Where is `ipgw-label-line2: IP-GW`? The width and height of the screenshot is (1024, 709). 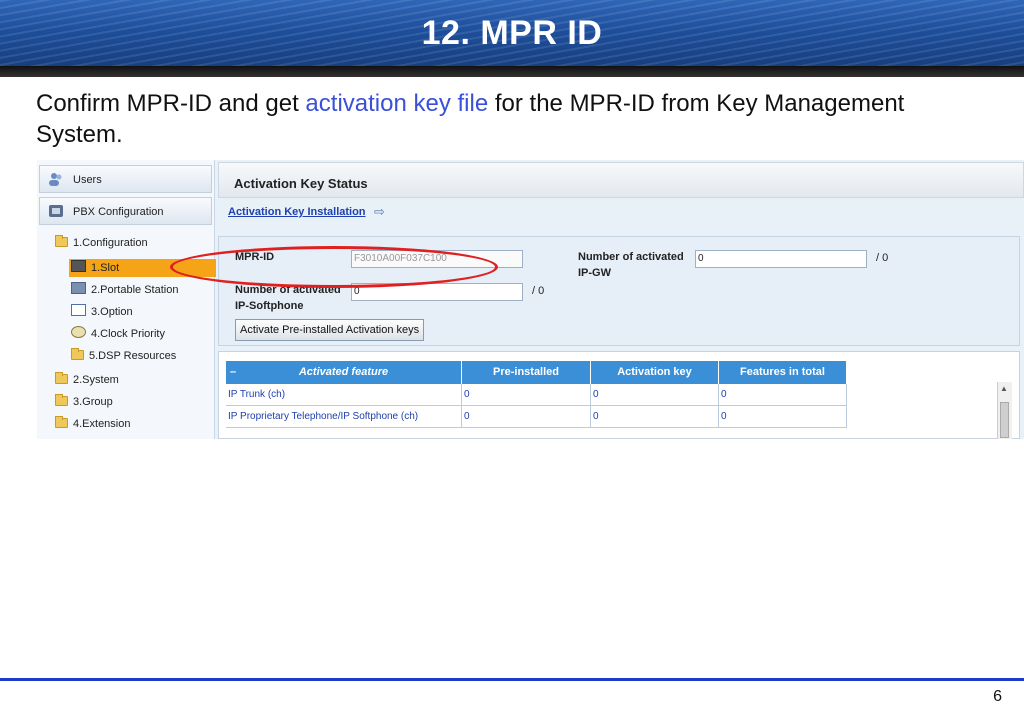 ipgw-label-line2: IP-GW is located at coordinates (594, 273).